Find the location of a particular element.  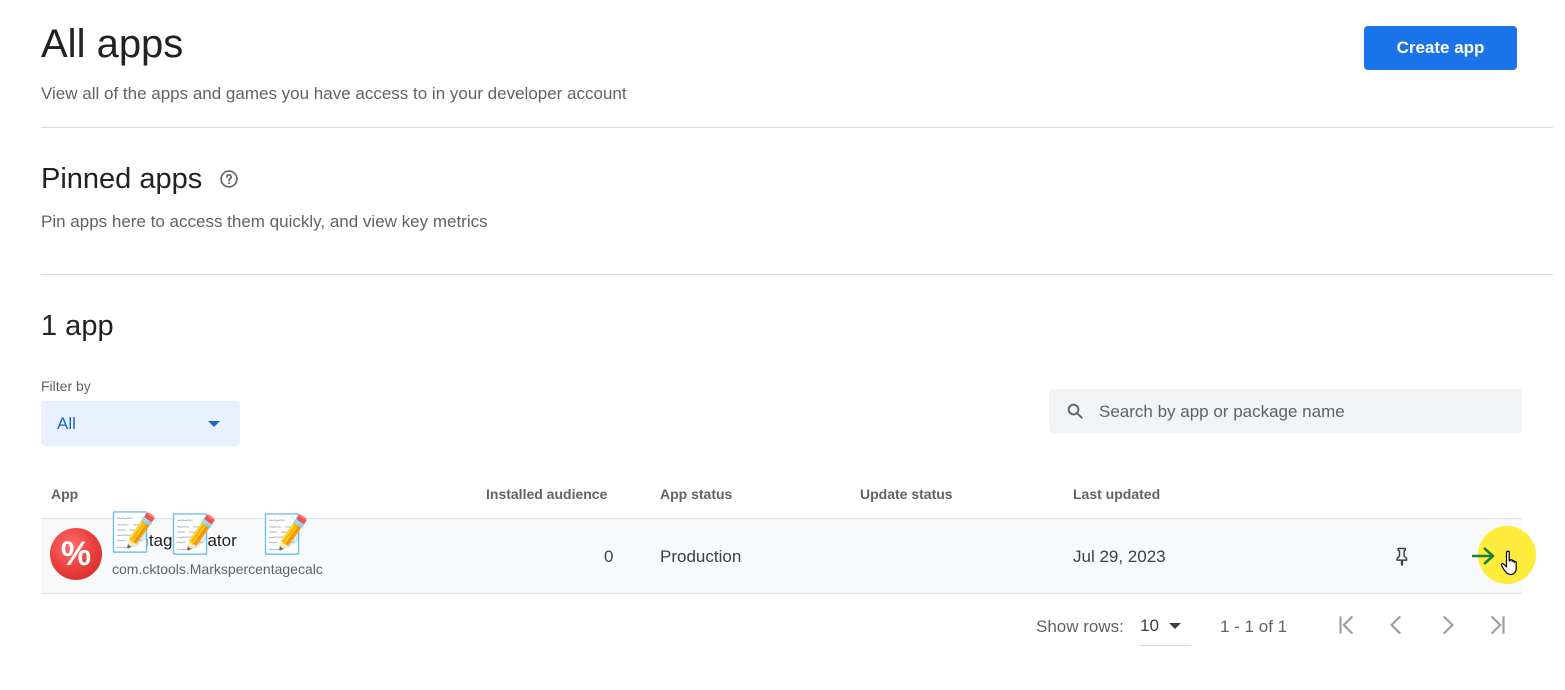

filter-dropdown: All is located at coordinates (140, 423).